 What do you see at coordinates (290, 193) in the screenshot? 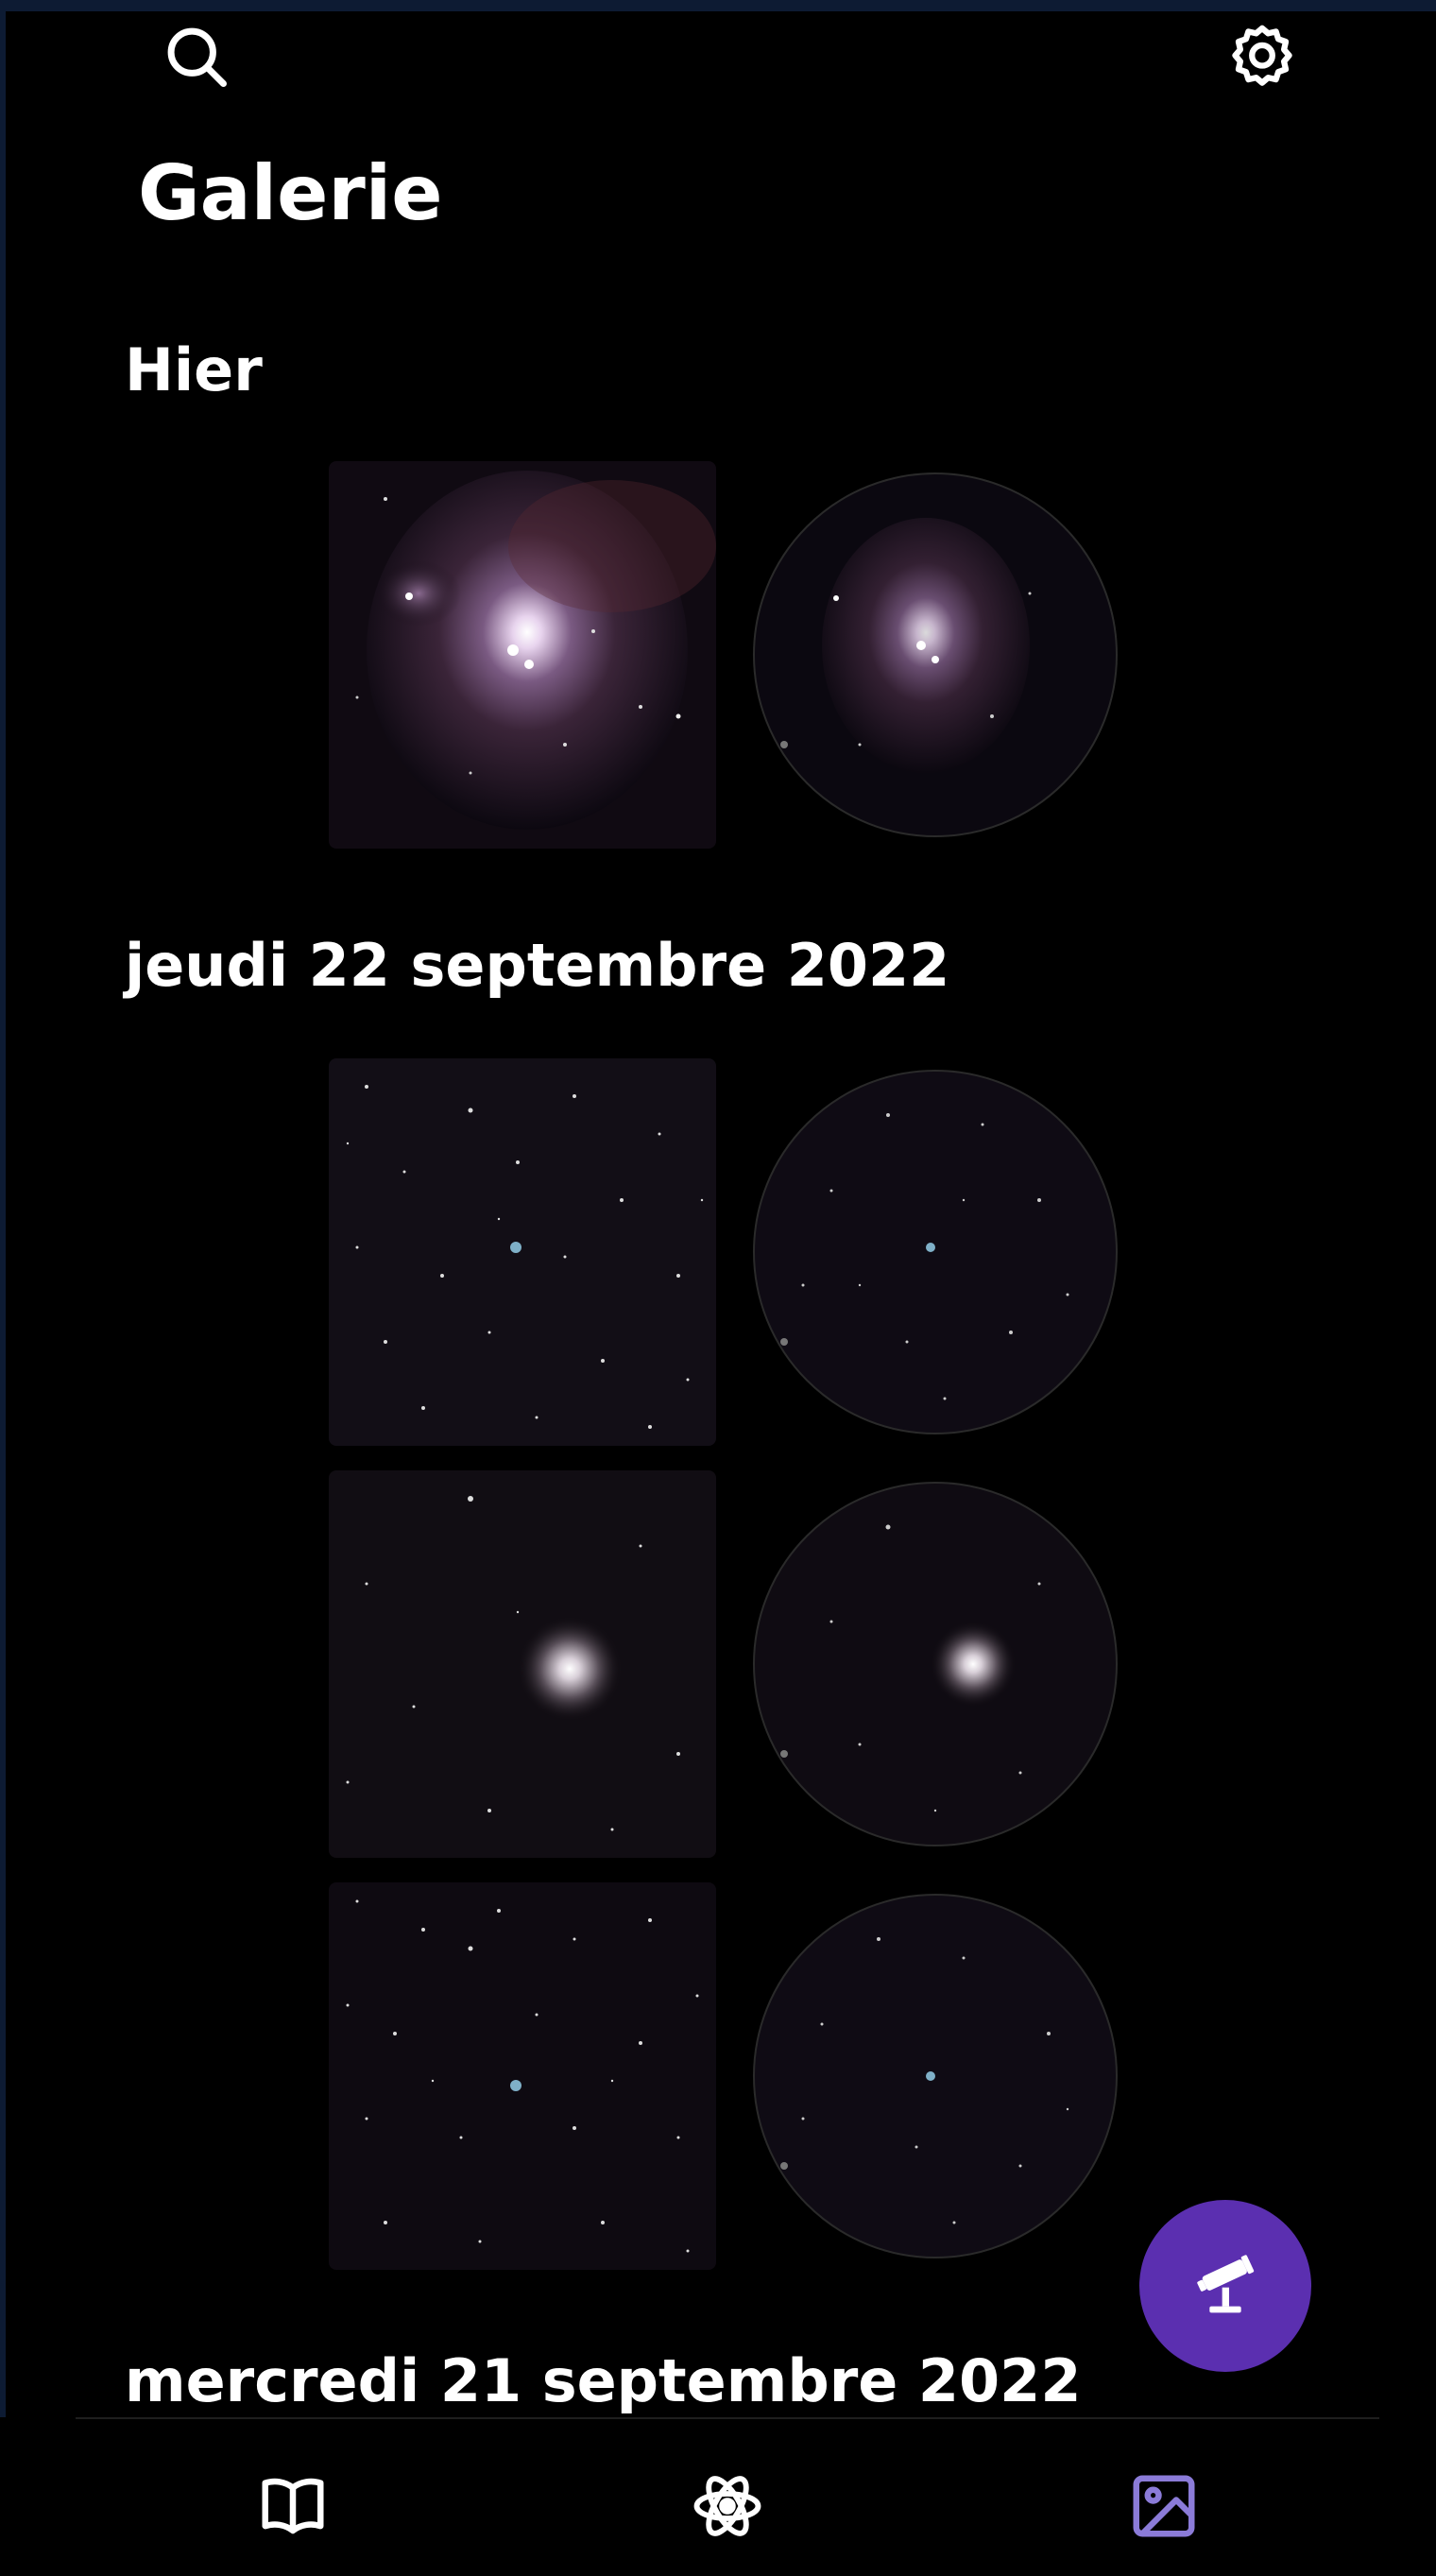
I see `page-title: Galerie` at bounding box center [290, 193].